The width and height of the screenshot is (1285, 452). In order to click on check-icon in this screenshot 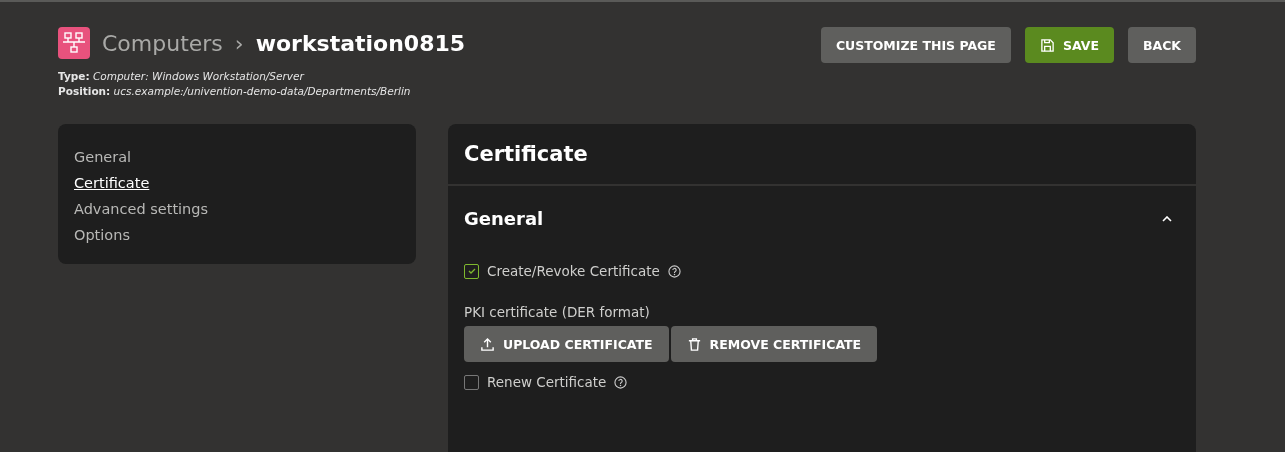, I will do `click(471, 271)`.